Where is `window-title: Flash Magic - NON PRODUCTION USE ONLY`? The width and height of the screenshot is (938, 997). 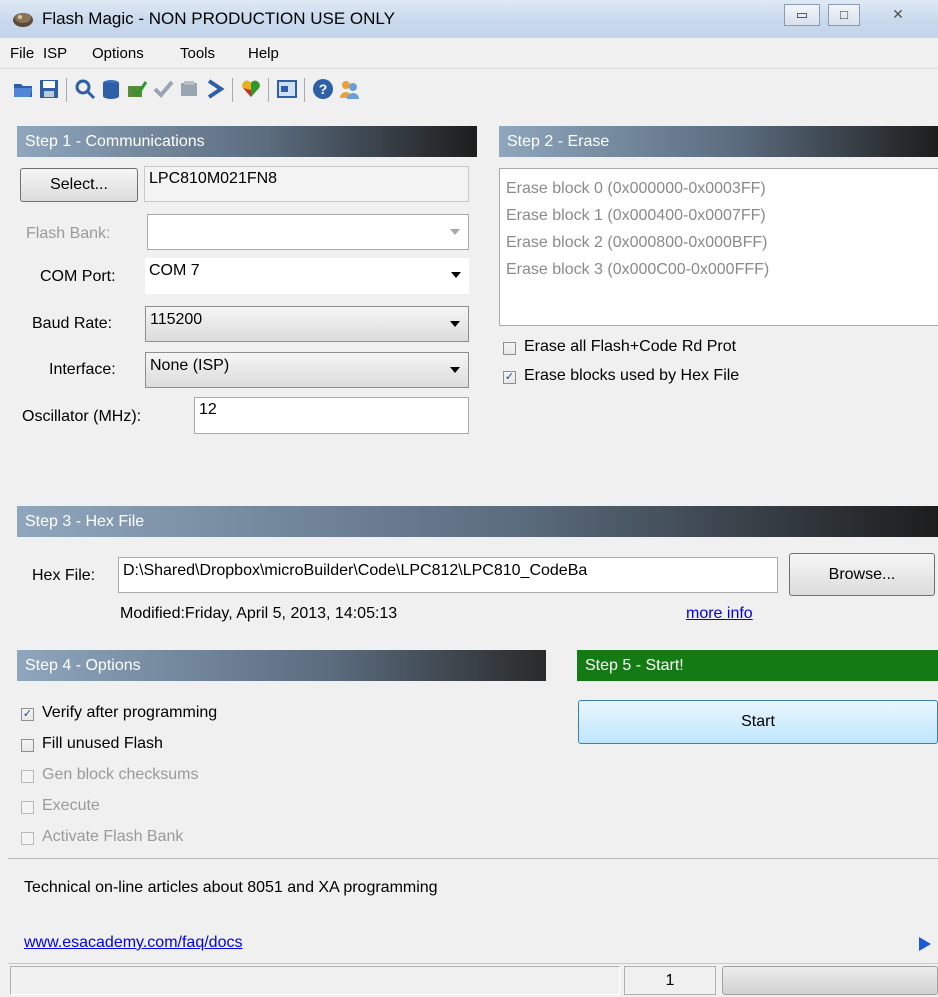 window-title: Flash Magic - NON PRODUCTION USE ONLY is located at coordinates (218, 18).